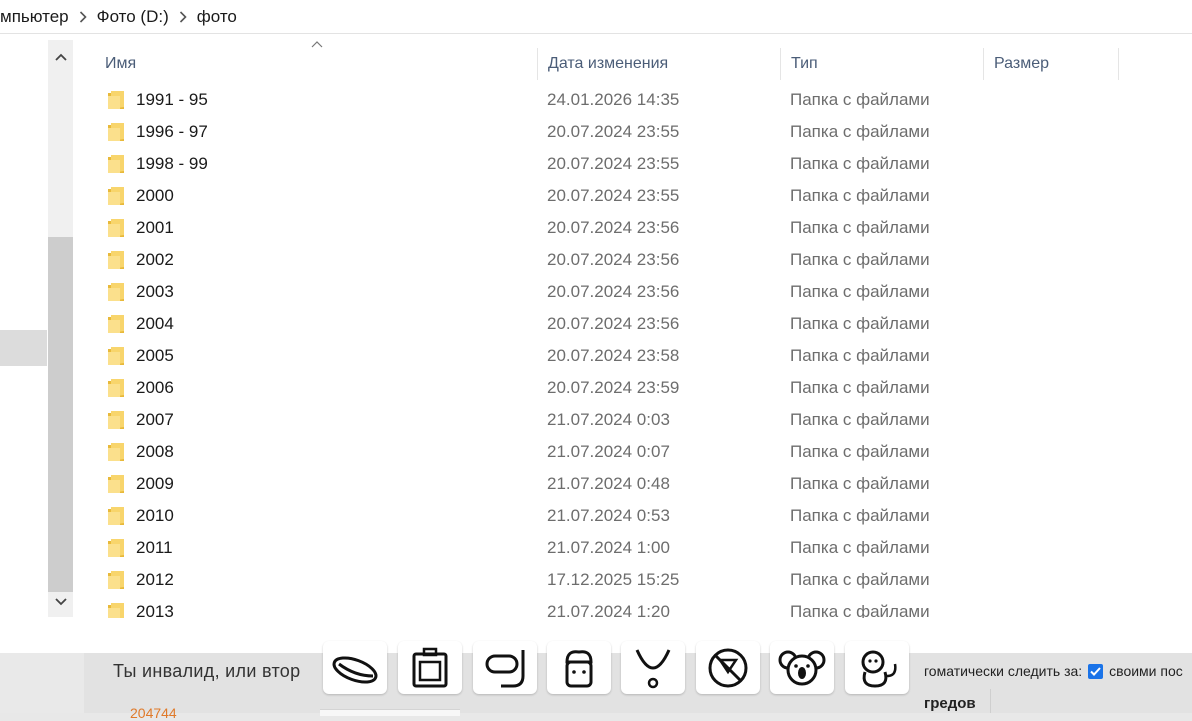 The image size is (1192, 721). I want to click on snorkel-mask-icon, so click(505, 667).